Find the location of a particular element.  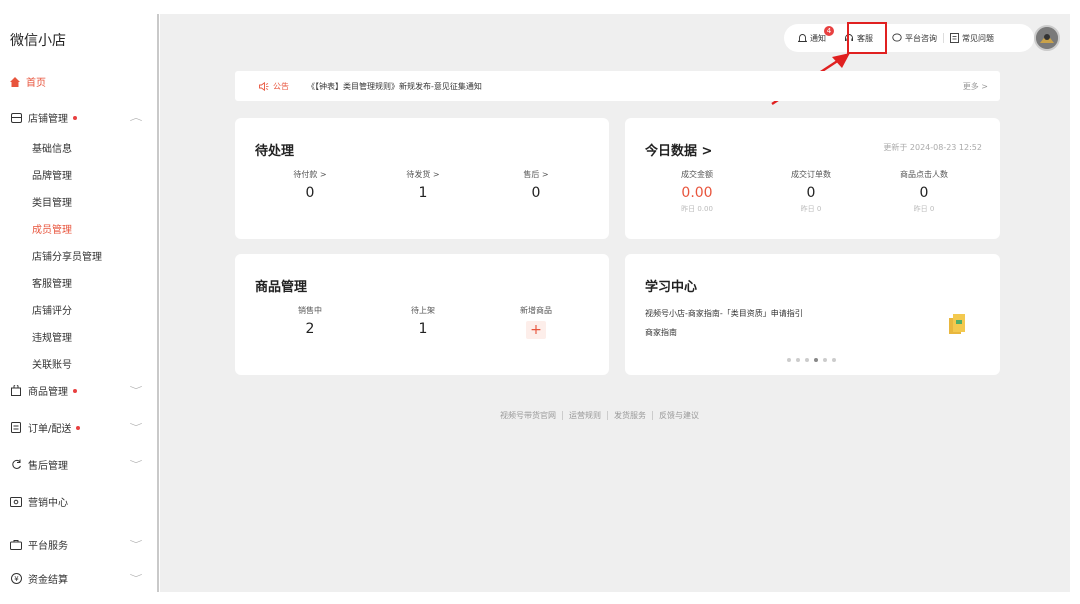

faq-button: 常见问题 is located at coordinates (972, 38).